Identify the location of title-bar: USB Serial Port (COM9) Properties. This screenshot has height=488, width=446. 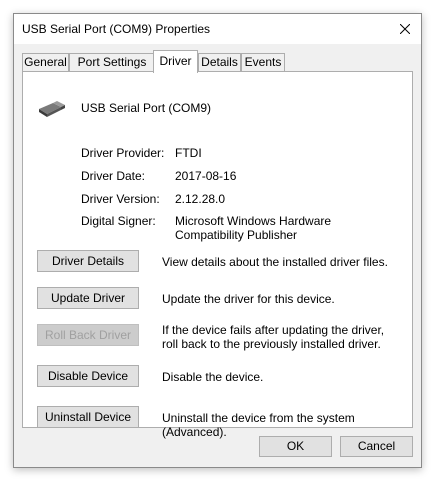
(217, 29).